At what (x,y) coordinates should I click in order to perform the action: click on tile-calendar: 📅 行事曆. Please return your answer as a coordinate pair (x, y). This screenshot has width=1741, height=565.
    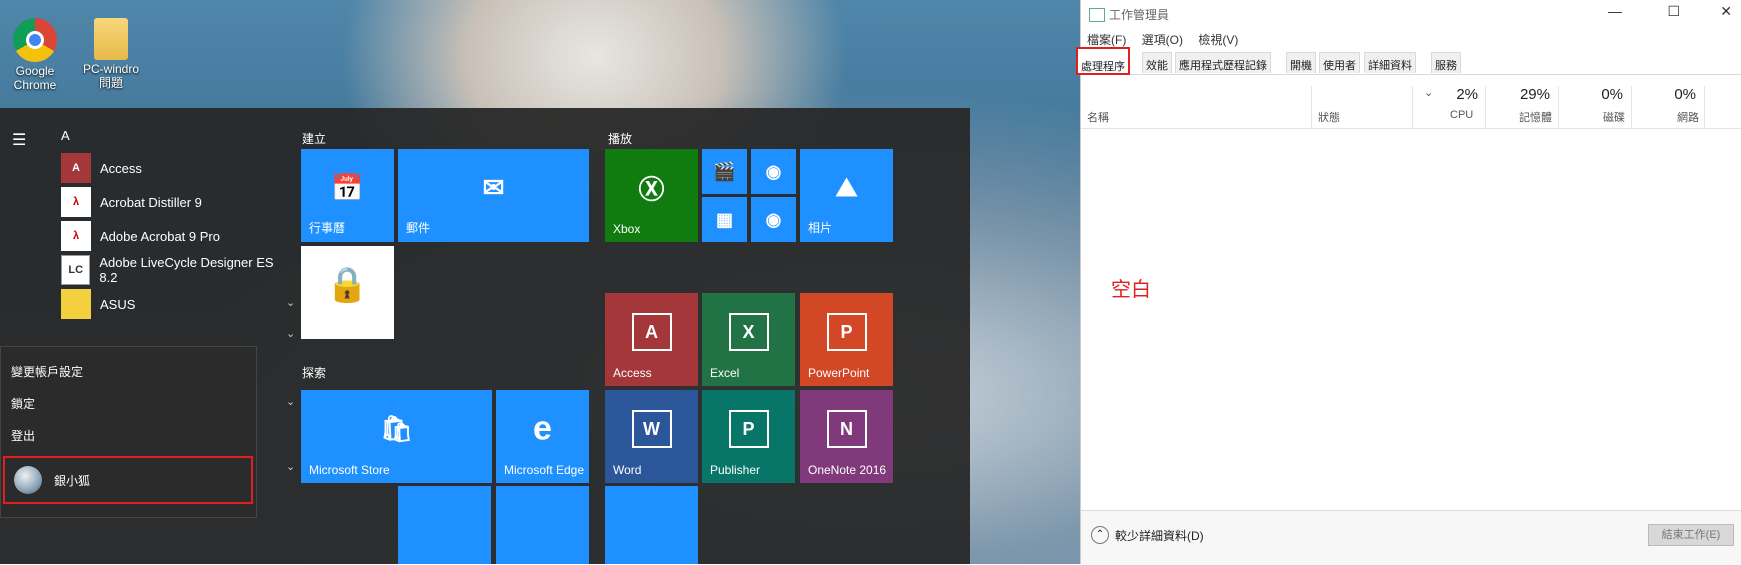
    Looking at the image, I should click on (347, 195).